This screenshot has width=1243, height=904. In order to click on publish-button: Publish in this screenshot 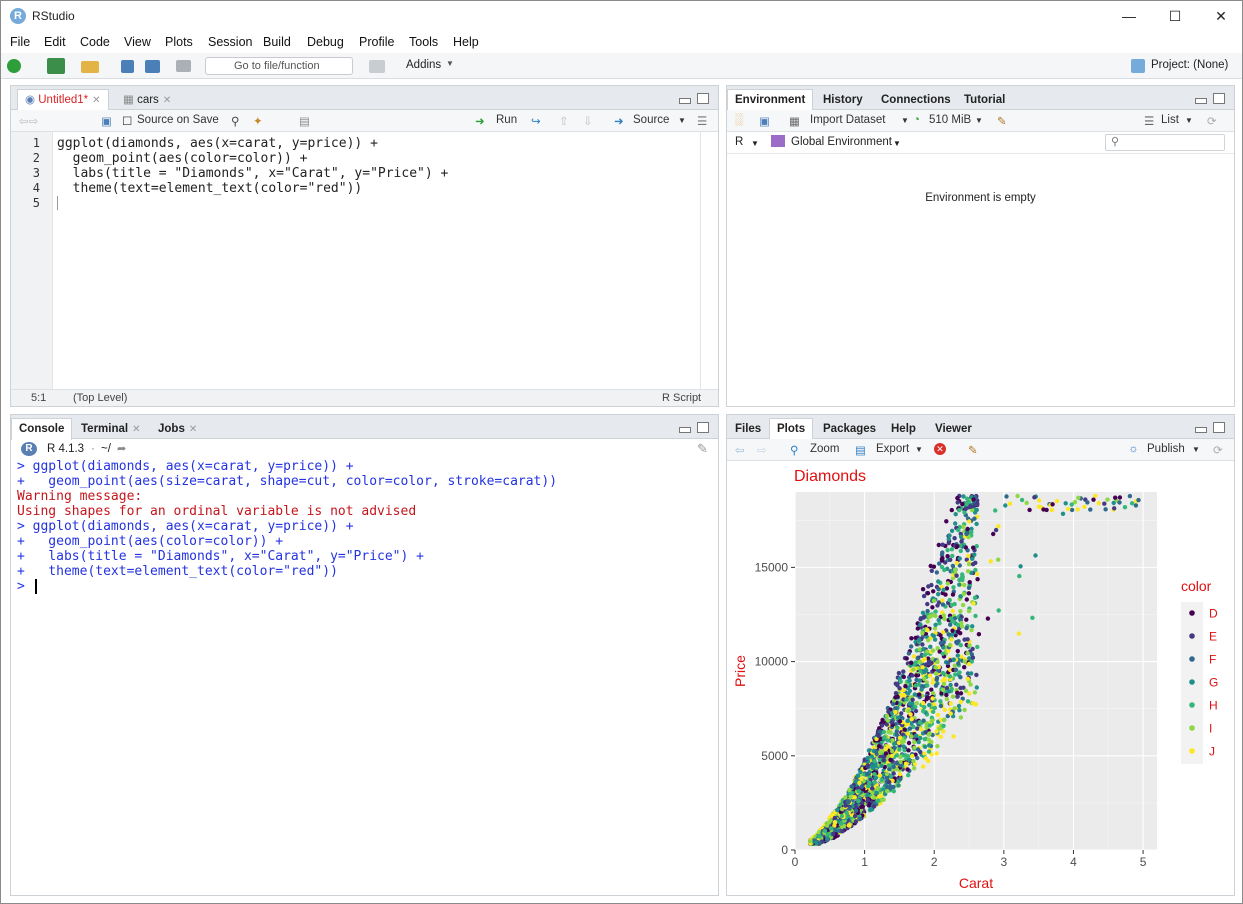, I will do `click(1166, 449)`.